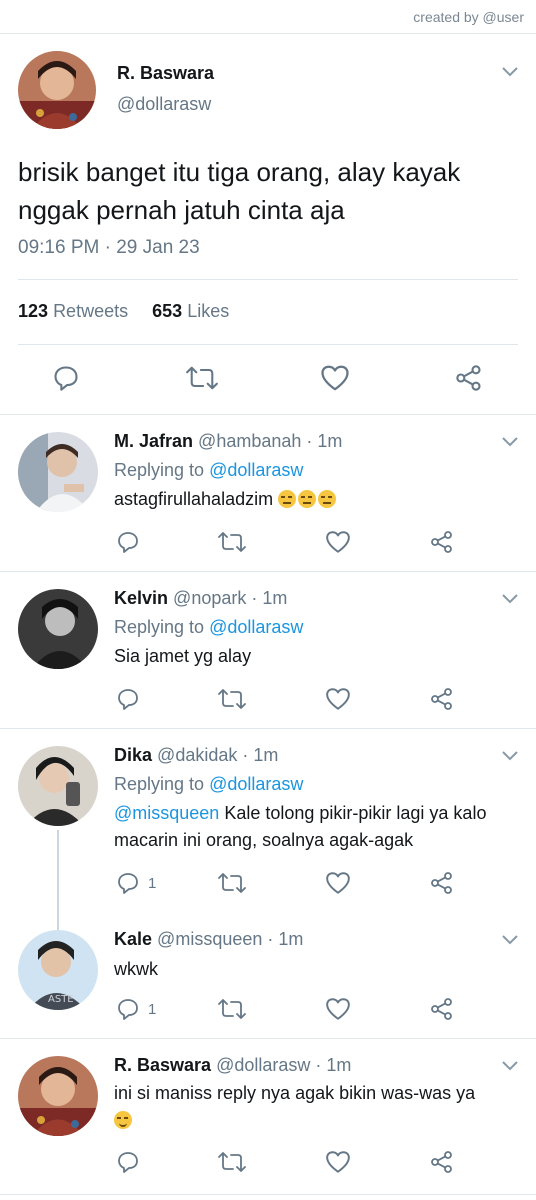 The height and width of the screenshot is (1200, 536). Describe the element at coordinates (166, 813) in the screenshot. I see `mention-link: @missqueen` at that location.